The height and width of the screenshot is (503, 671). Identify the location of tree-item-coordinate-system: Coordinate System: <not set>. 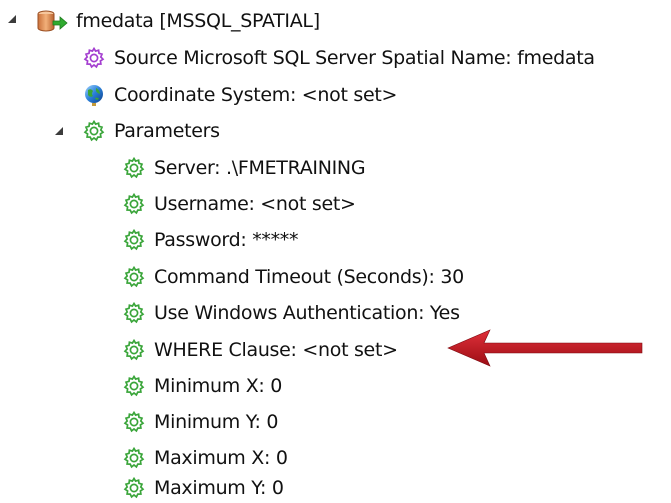
(239, 95).